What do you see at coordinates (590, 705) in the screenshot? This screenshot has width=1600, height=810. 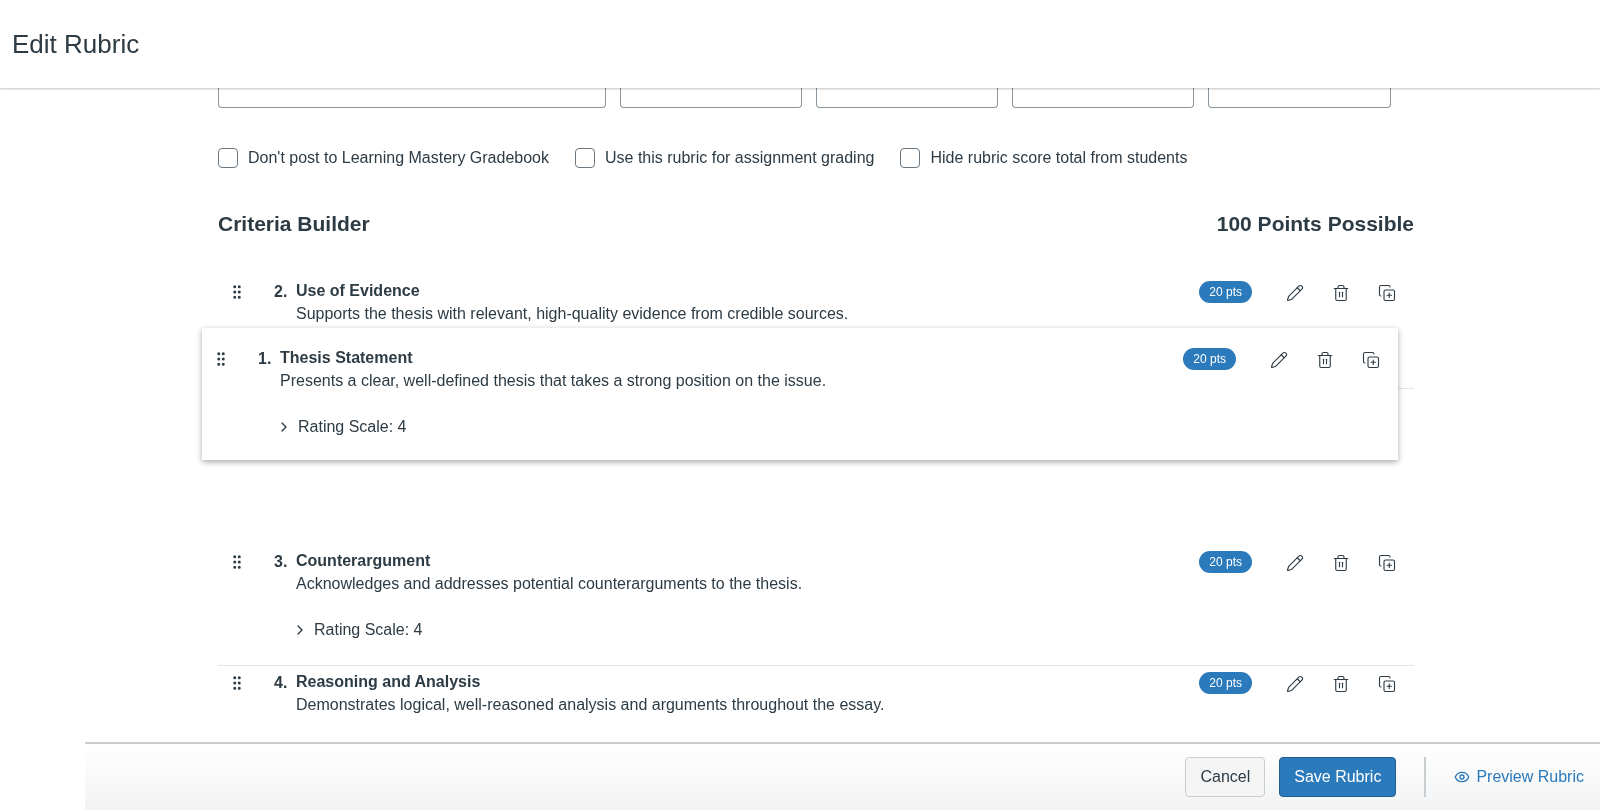 I see `criterion-description: Demonstrates logical, well-reasoned analysis and arguments throughout the essay.` at bounding box center [590, 705].